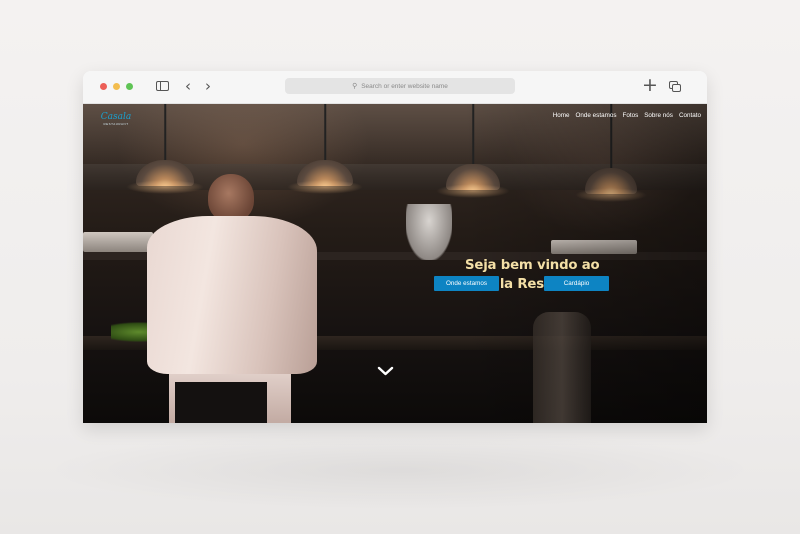 Image resolution: width=800 pixels, height=534 pixels. Describe the element at coordinates (658, 115) in the screenshot. I see `nav-link-sobre-nos: Sobre nós` at that location.